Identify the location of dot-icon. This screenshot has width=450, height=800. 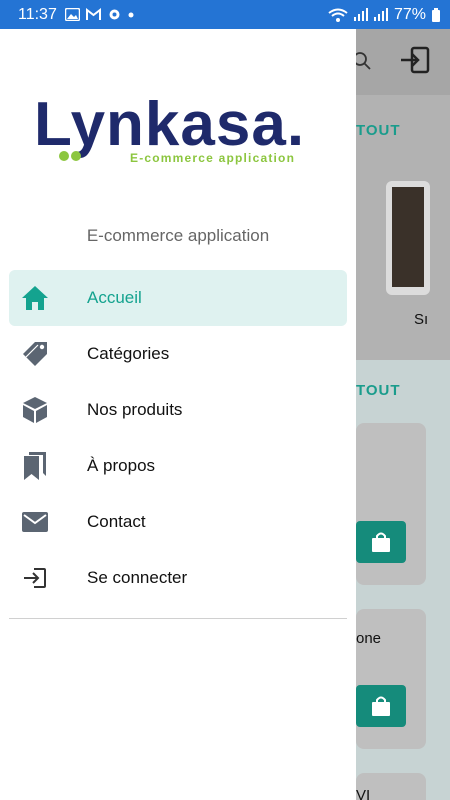
(131, 14).